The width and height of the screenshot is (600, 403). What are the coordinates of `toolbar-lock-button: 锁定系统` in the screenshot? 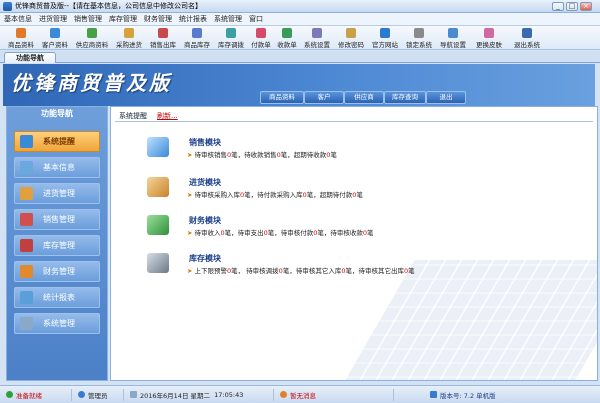 It's located at (419, 38).